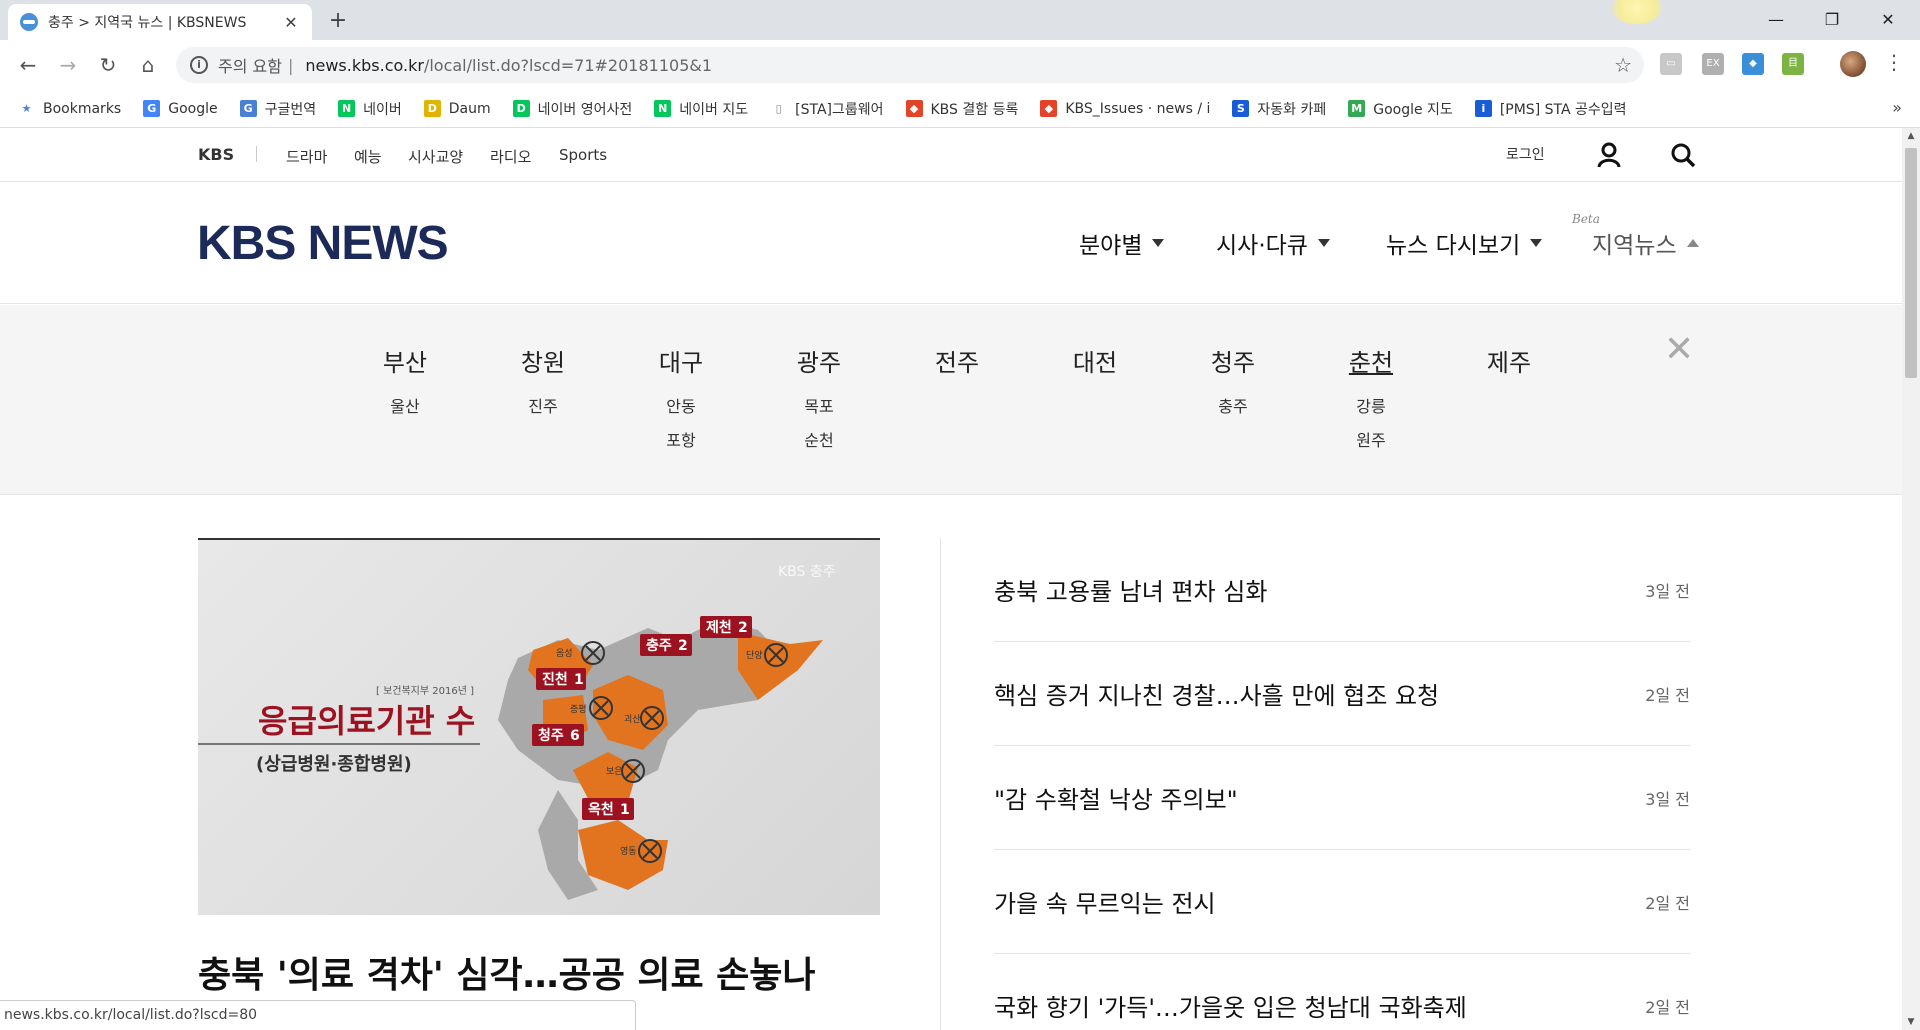  I want to click on region-link: 광주, so click(819, 360).